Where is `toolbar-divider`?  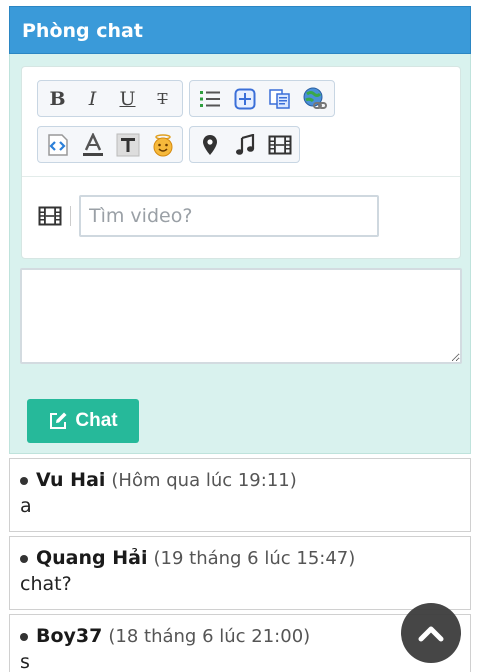
toolbar-divider is located at coordinates (241, 176).